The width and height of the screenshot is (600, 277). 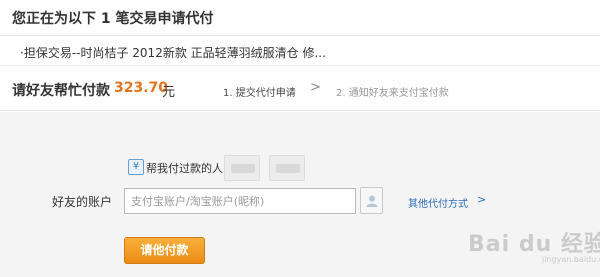 What do you see at coordinates (315, 87) in the screenshot?
I see `step-arrow: >` at bounding box center [315, 87].